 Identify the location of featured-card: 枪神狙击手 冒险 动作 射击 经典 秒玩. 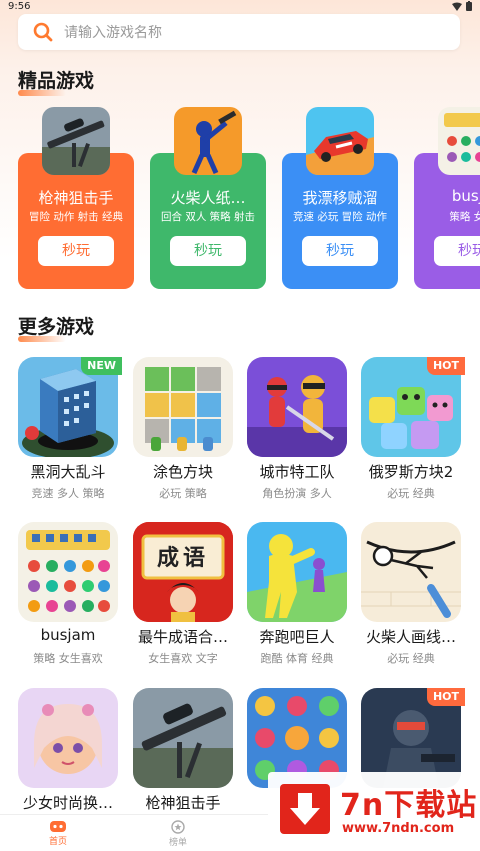
(76, 197).